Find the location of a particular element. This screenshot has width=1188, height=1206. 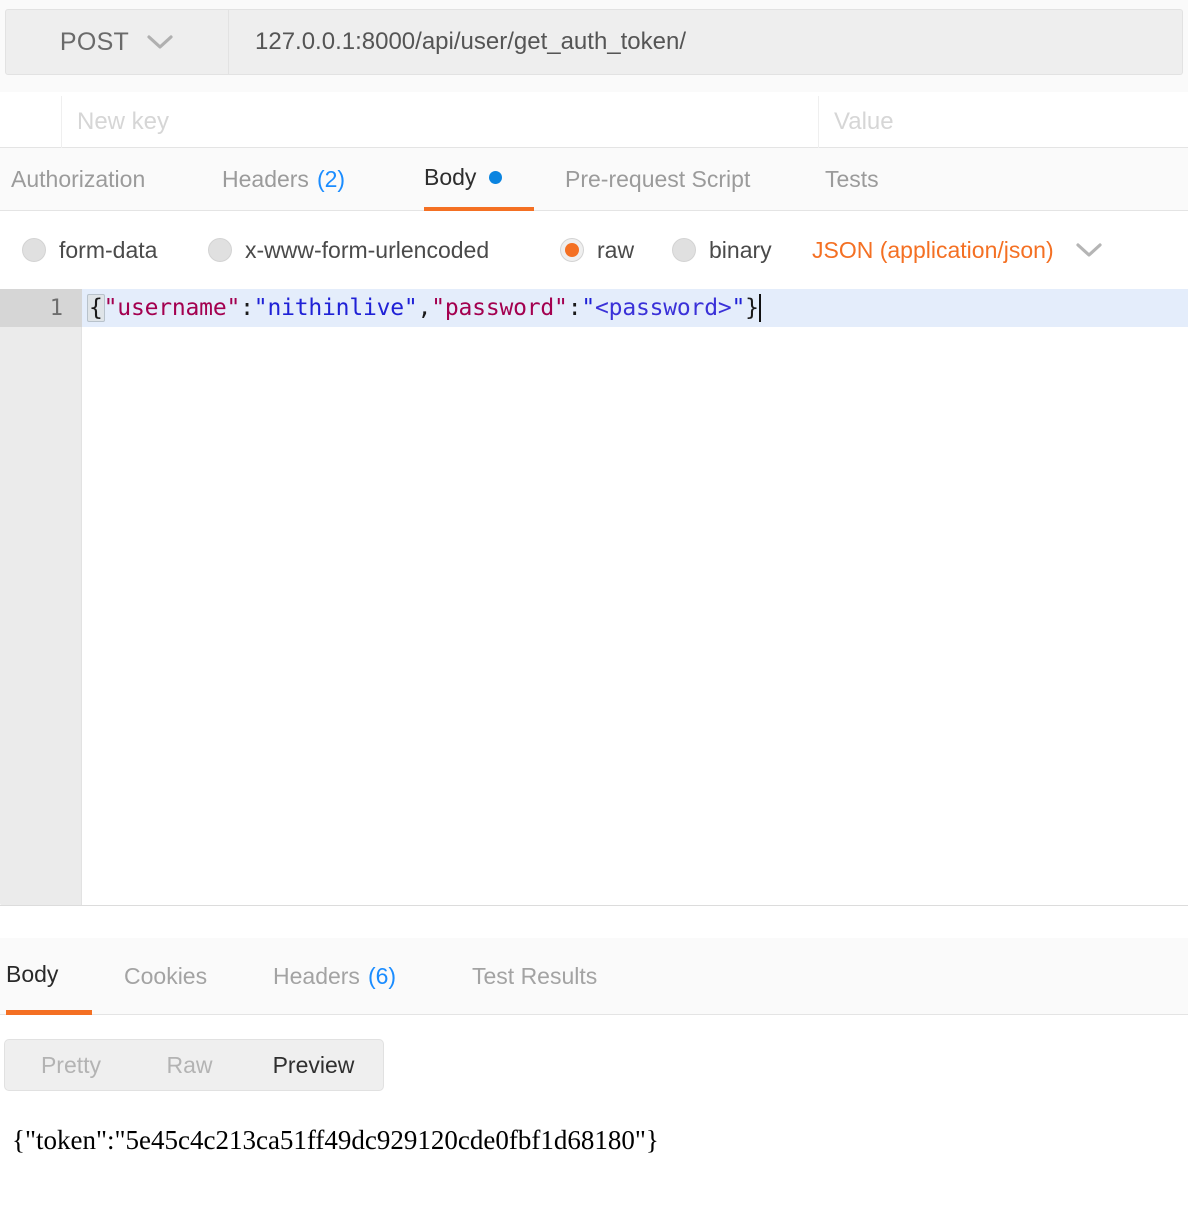

code-token-tag: <password> is located at coordinates (663, 308).